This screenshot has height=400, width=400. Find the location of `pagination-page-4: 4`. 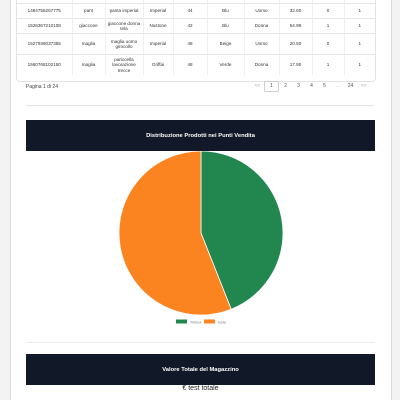

pagination-page-4: 4 is located at coordinates (311, 86).